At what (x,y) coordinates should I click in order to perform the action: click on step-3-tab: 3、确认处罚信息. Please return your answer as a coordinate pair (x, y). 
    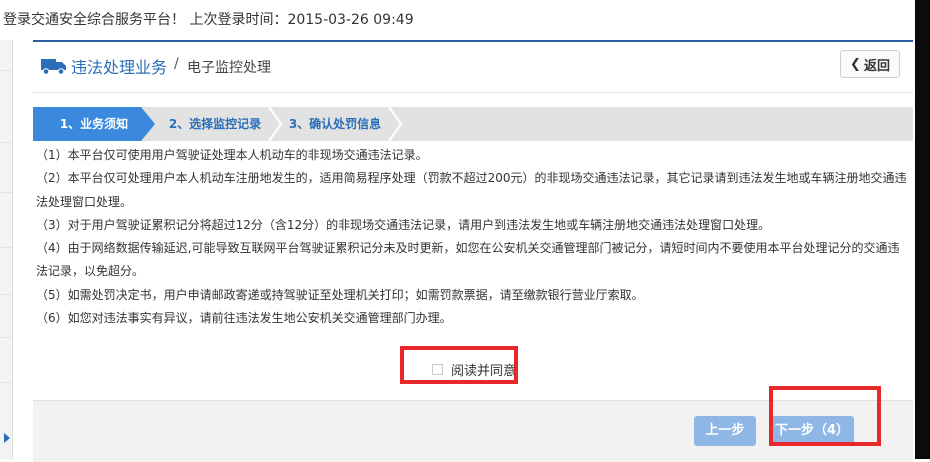
    Looking at the image, I should click on (335, 124).